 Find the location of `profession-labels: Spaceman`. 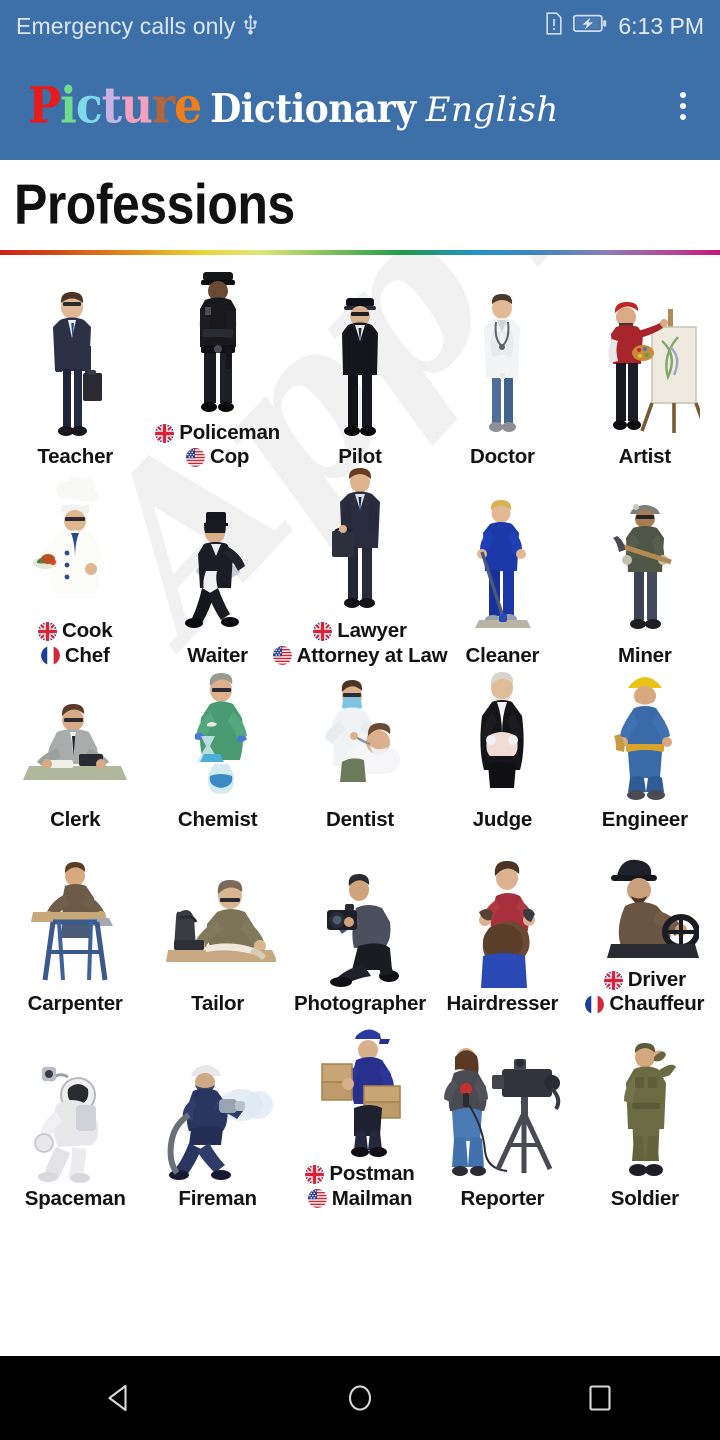

profession-labels: Spaceman is located at coordinates (75, 1199).